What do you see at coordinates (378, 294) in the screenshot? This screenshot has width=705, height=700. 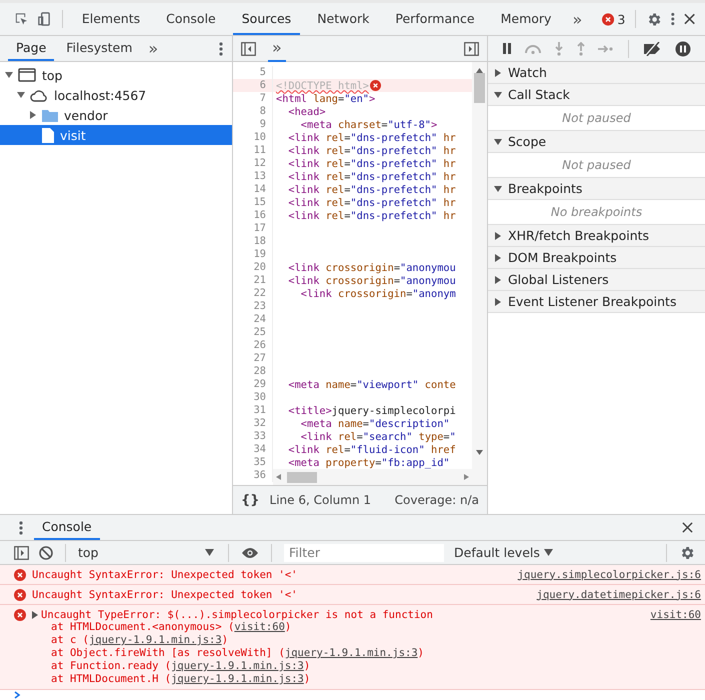 I see `code-line: <link crossorigin="anonym` at bounding box center [378, 294].